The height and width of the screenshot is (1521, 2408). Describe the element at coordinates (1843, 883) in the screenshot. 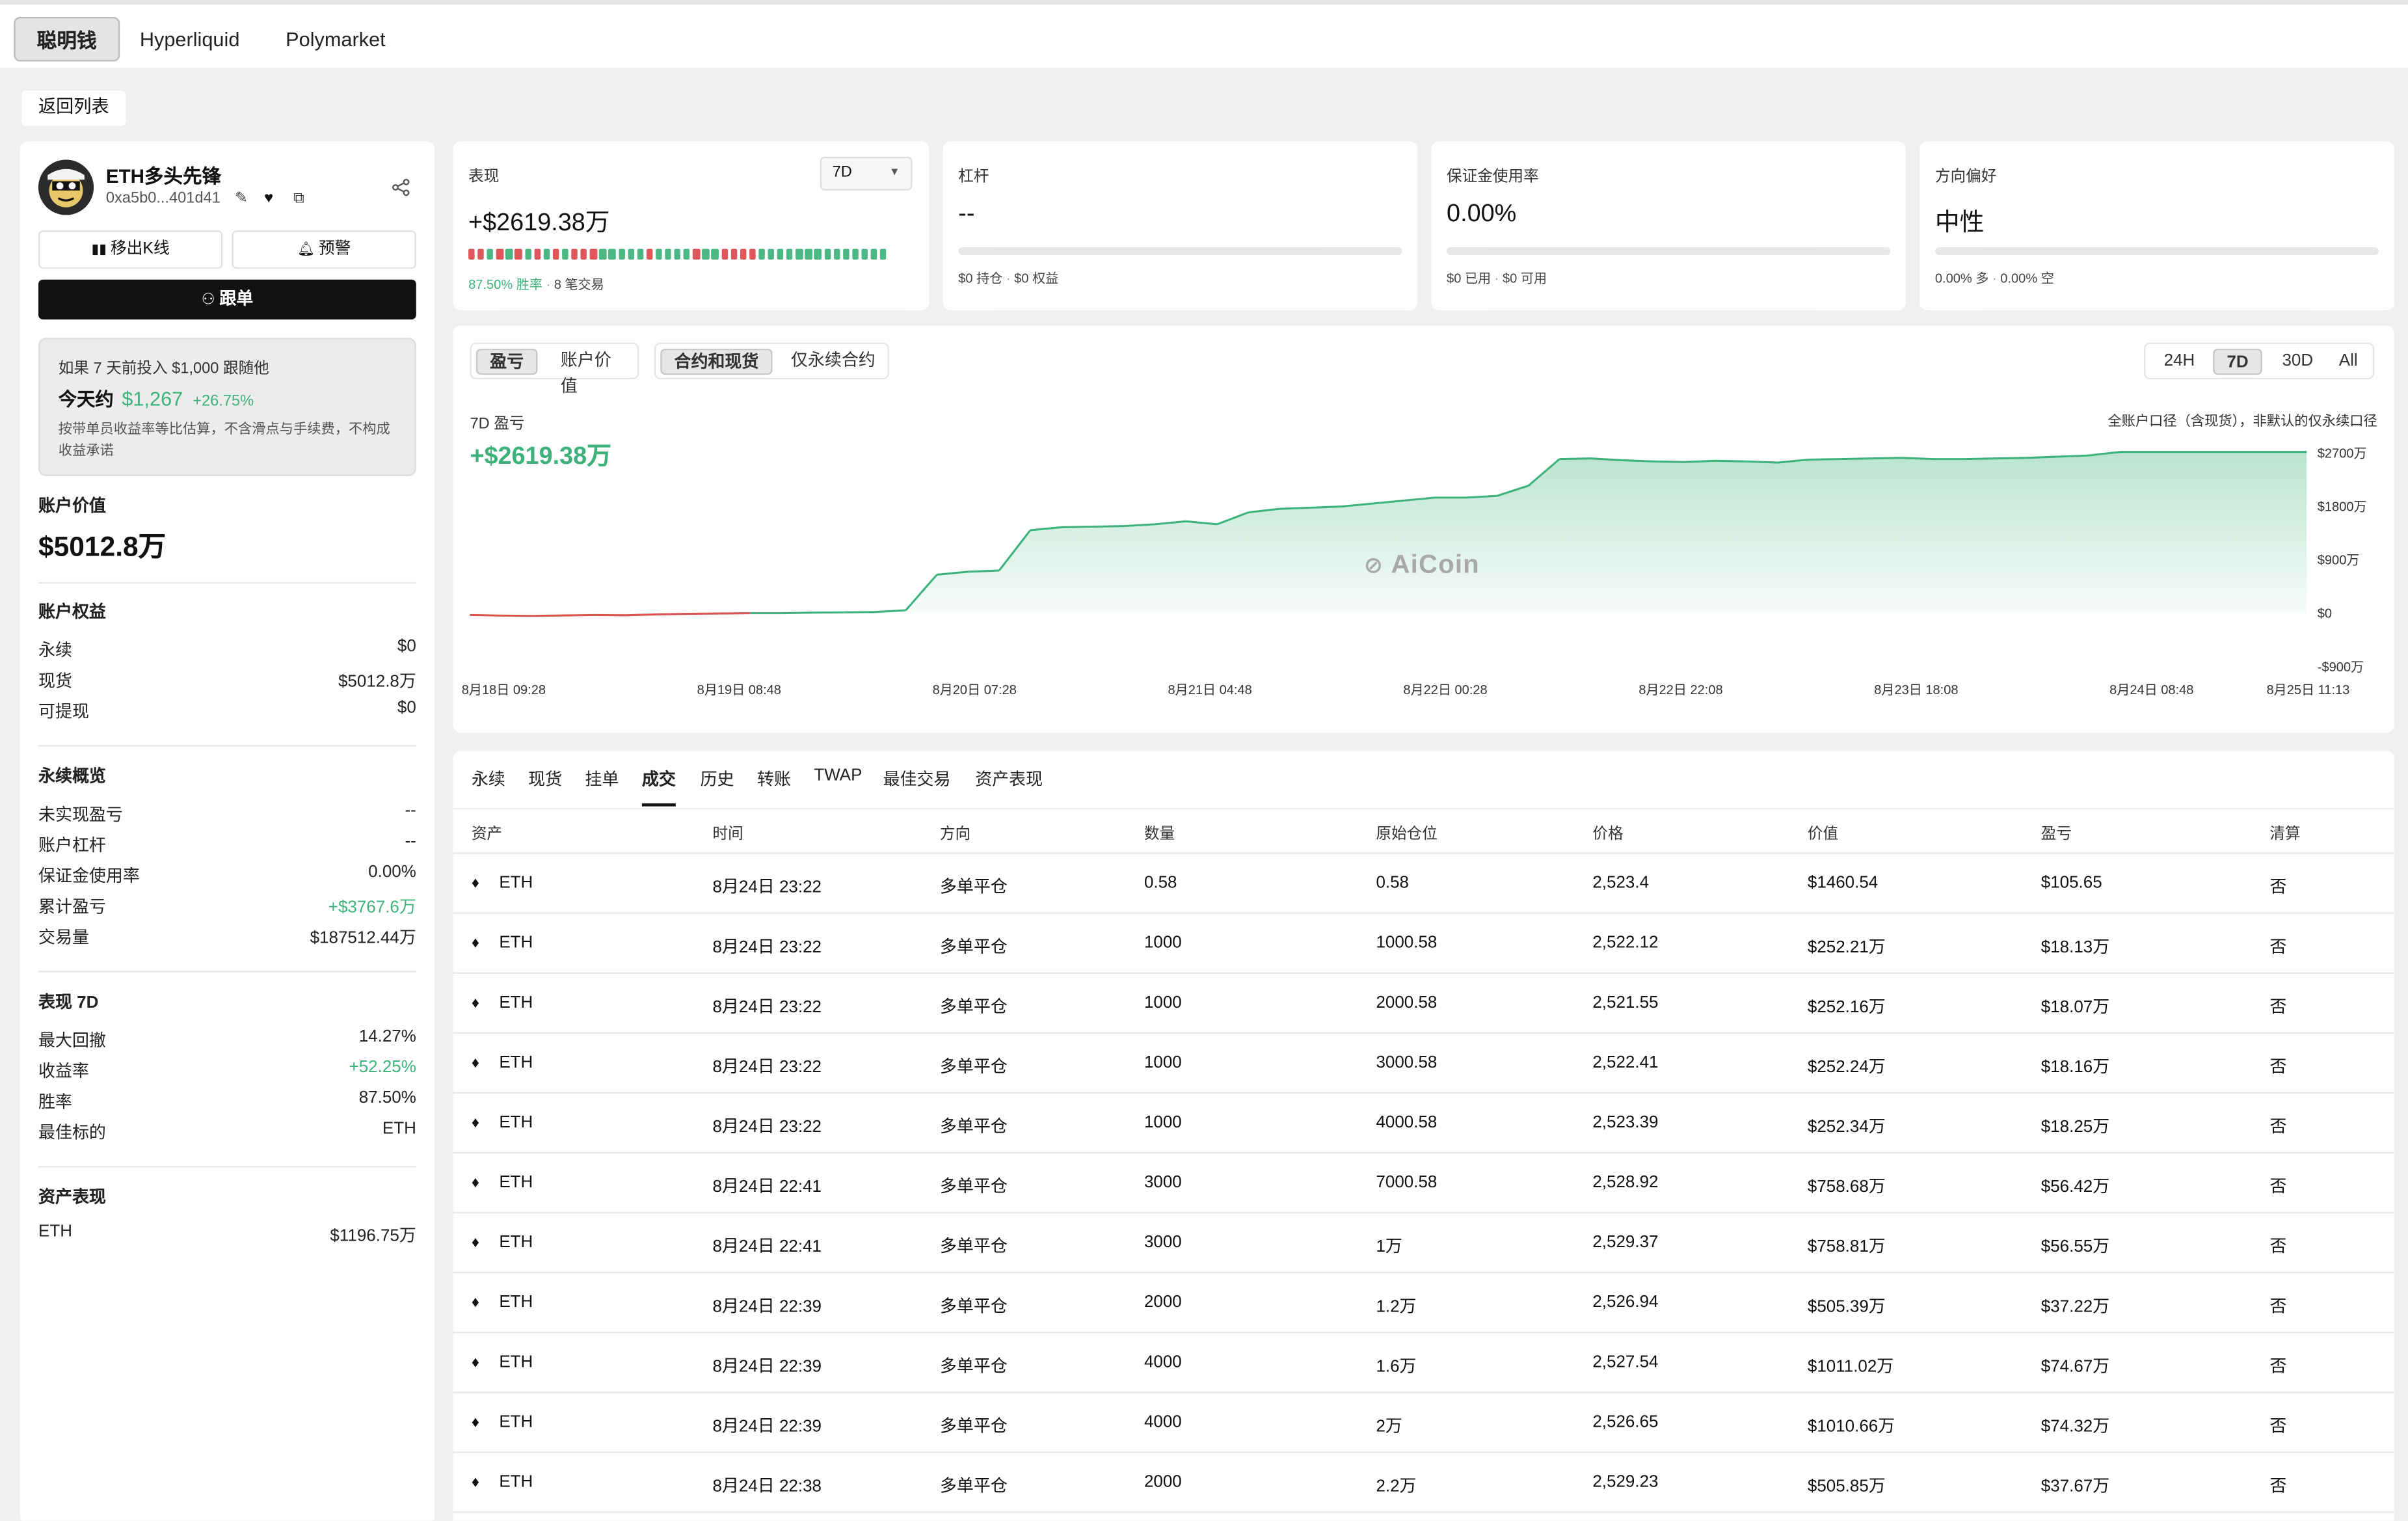

I see `value-cell: $1460.54` at that location.